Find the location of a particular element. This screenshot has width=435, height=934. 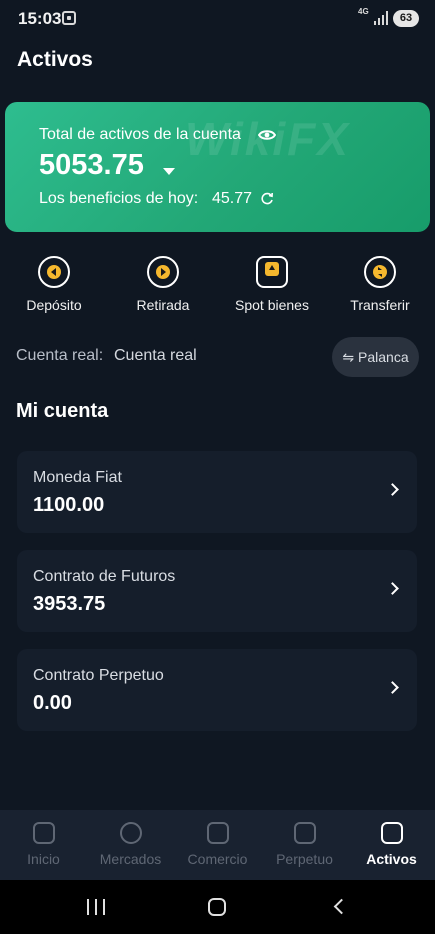

my-account-title: Mi cuenta is located at coordinates (62, 411).